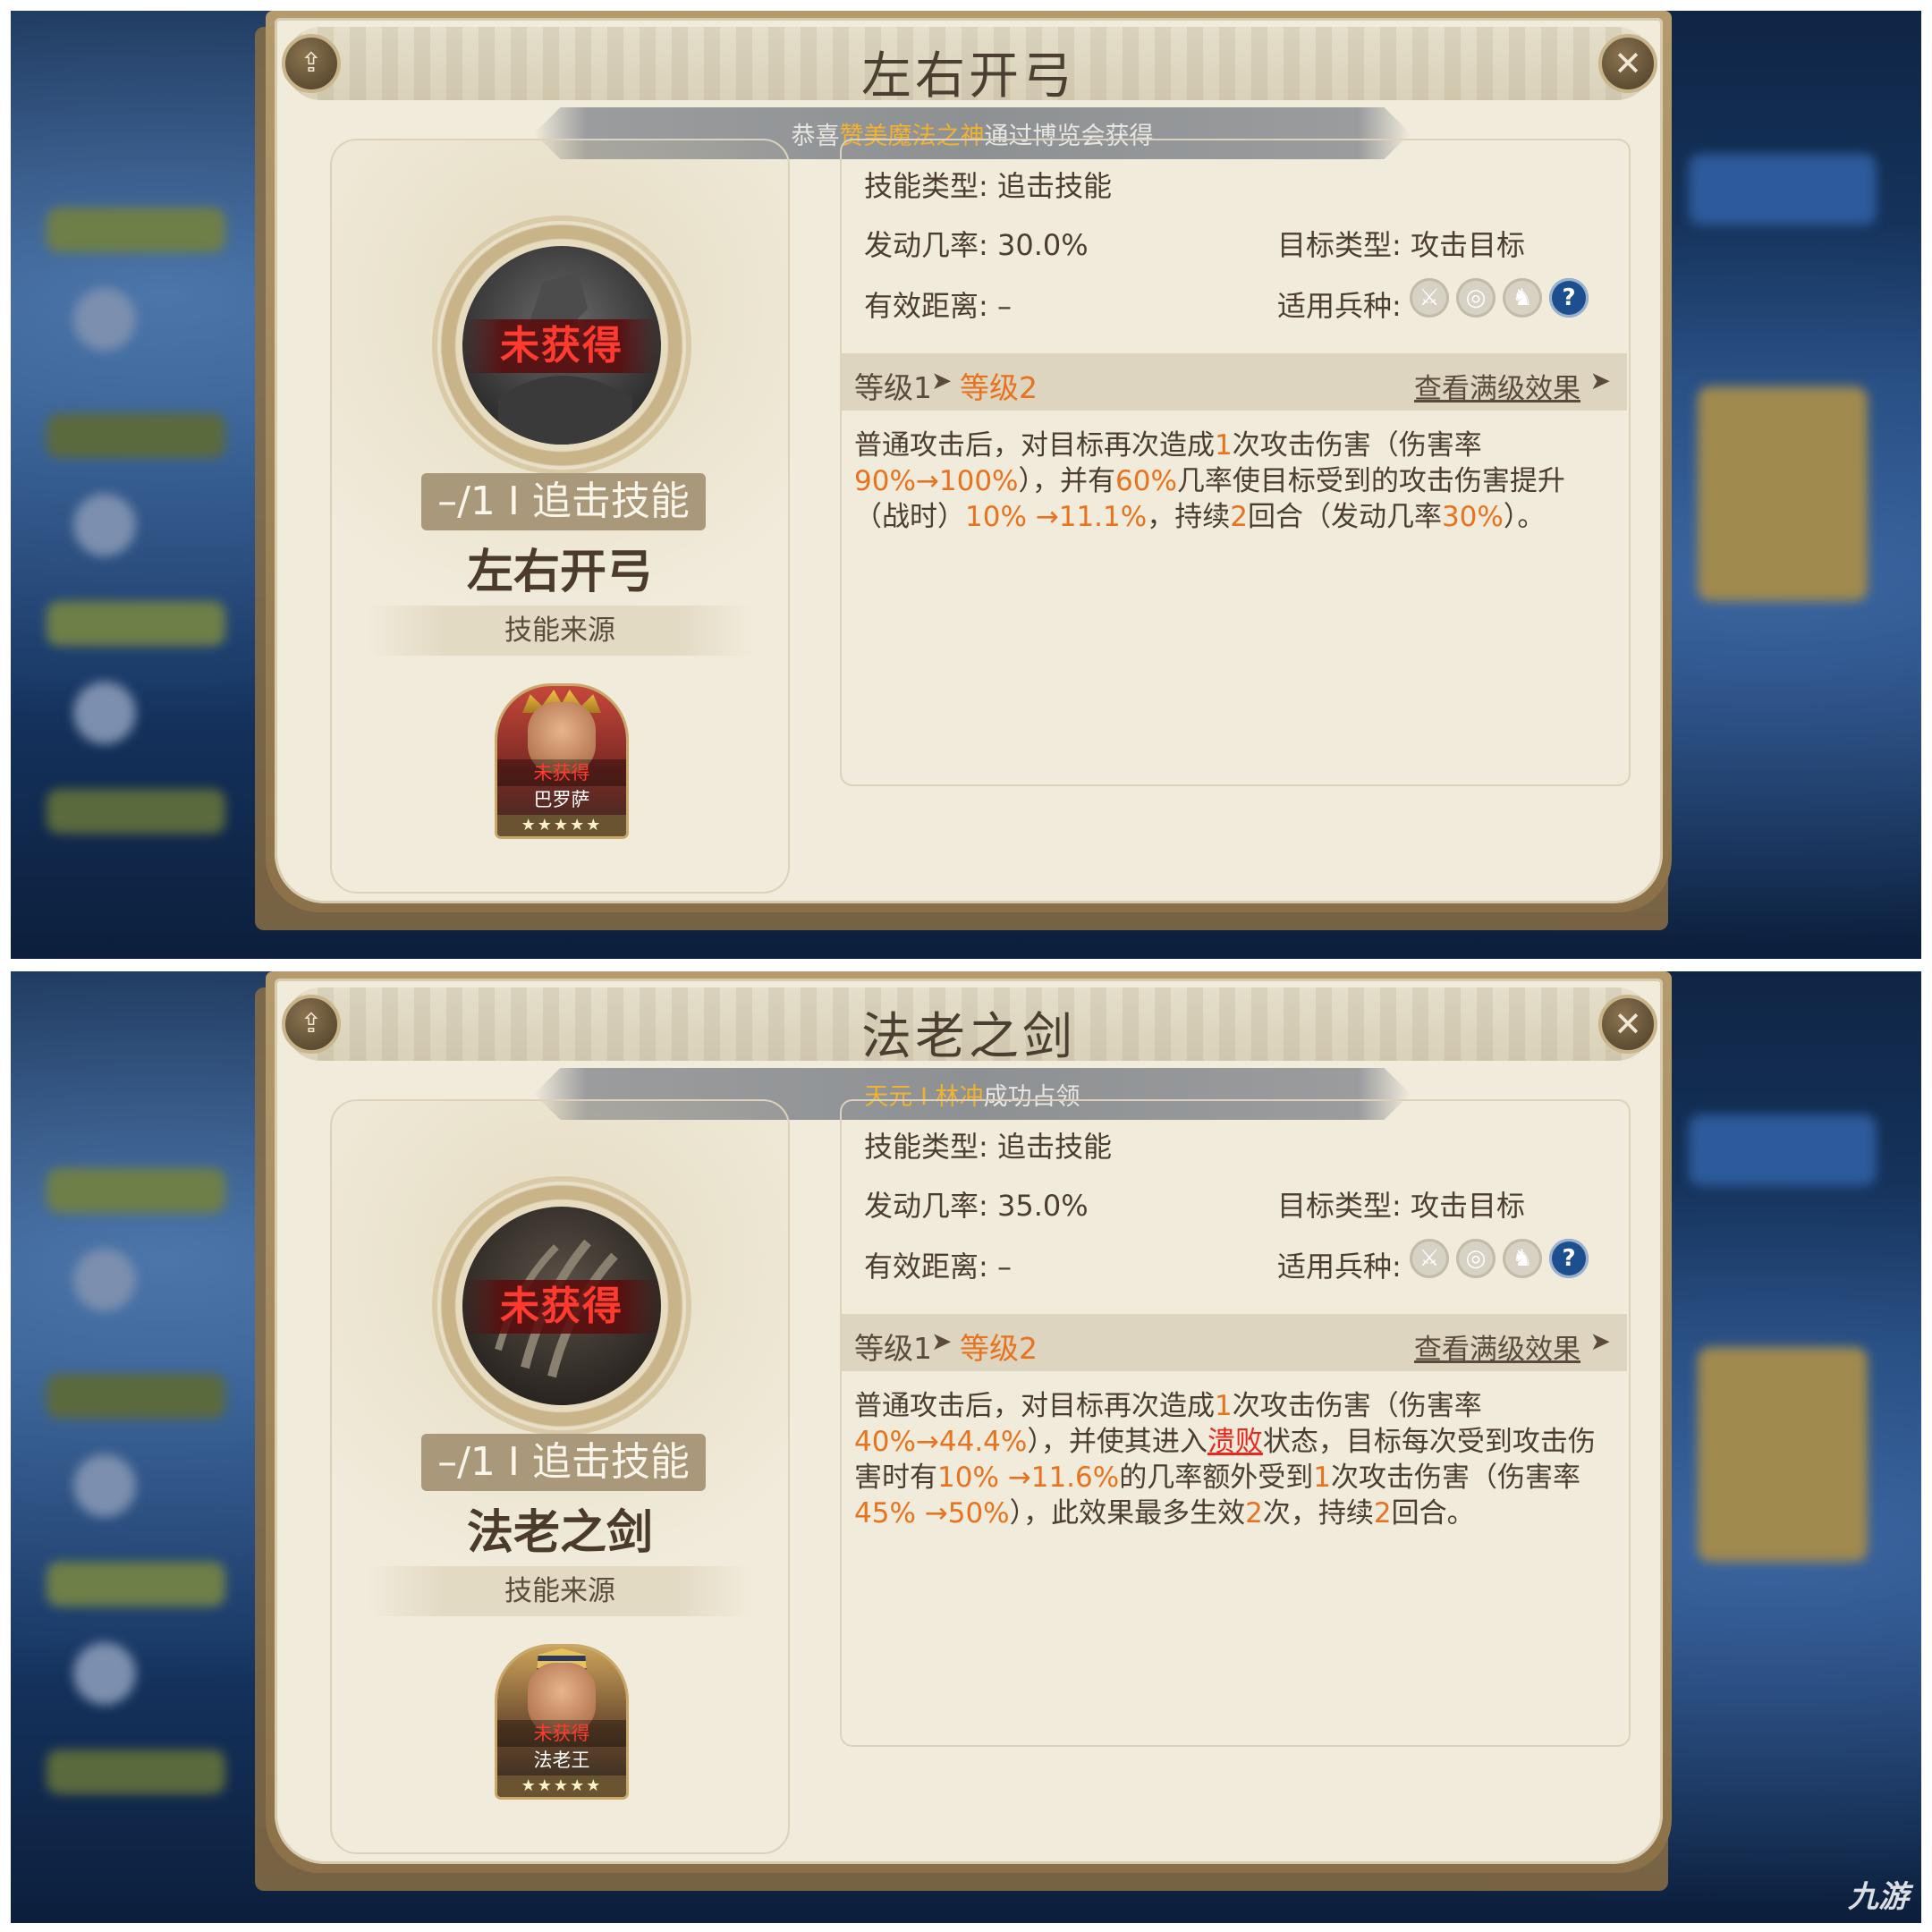 The height and width of the screenshot is (1932, 1932). What do you see at coordinates (1189, 517) in the screenshot?
I see `description-segment: ，持续` at bounding box center [1189, 517].